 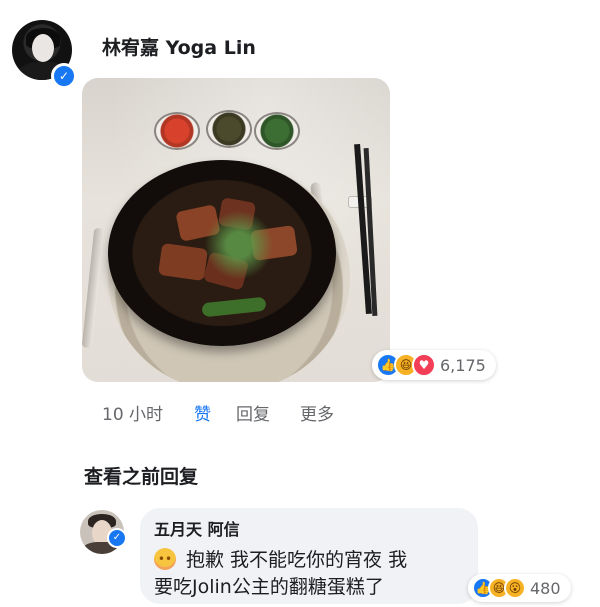 What do you see at coordinates (463, 365) in the screenshot?
I see `reaction-count: 6,175` at bounding box center [463, 365].